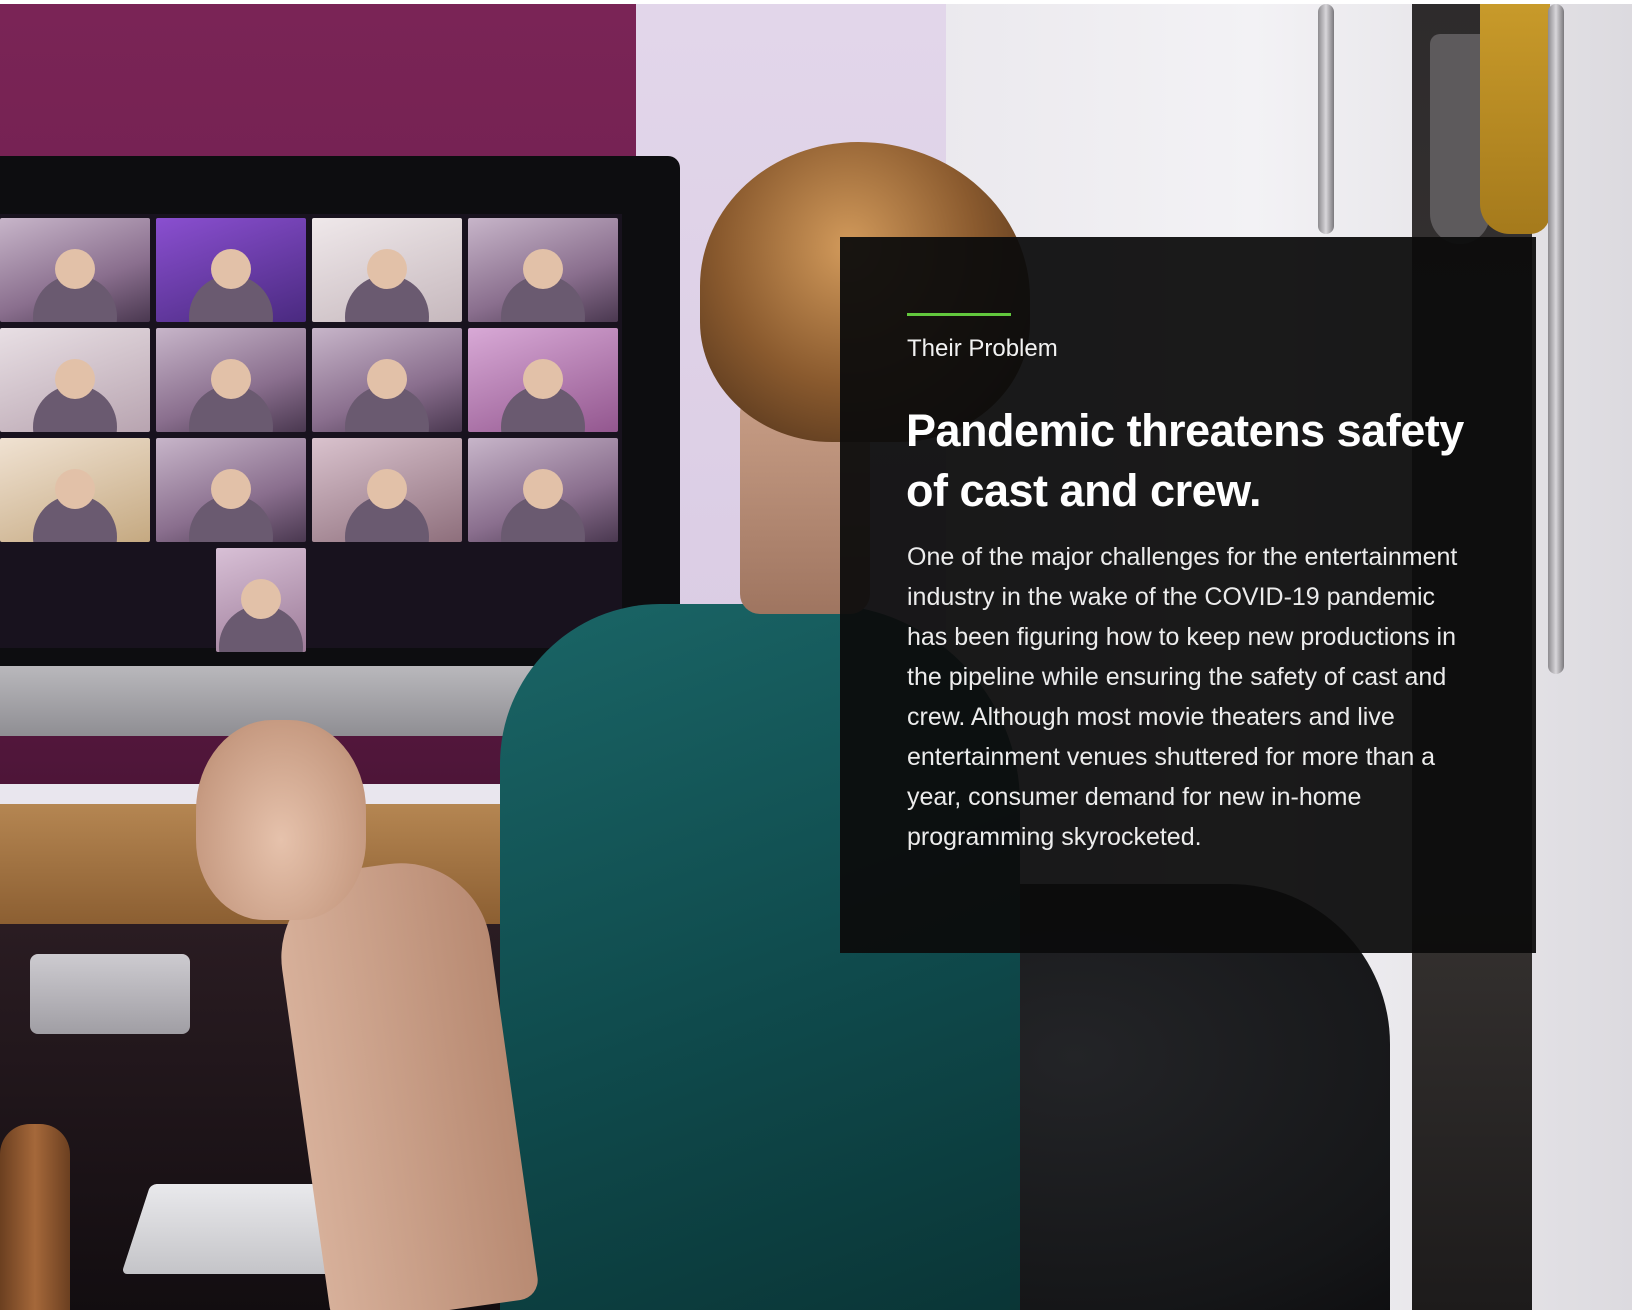  Describe the element at coordinates (982, 348) in the screenshot. I see `section-eyebrow: Their Problem` at that location.